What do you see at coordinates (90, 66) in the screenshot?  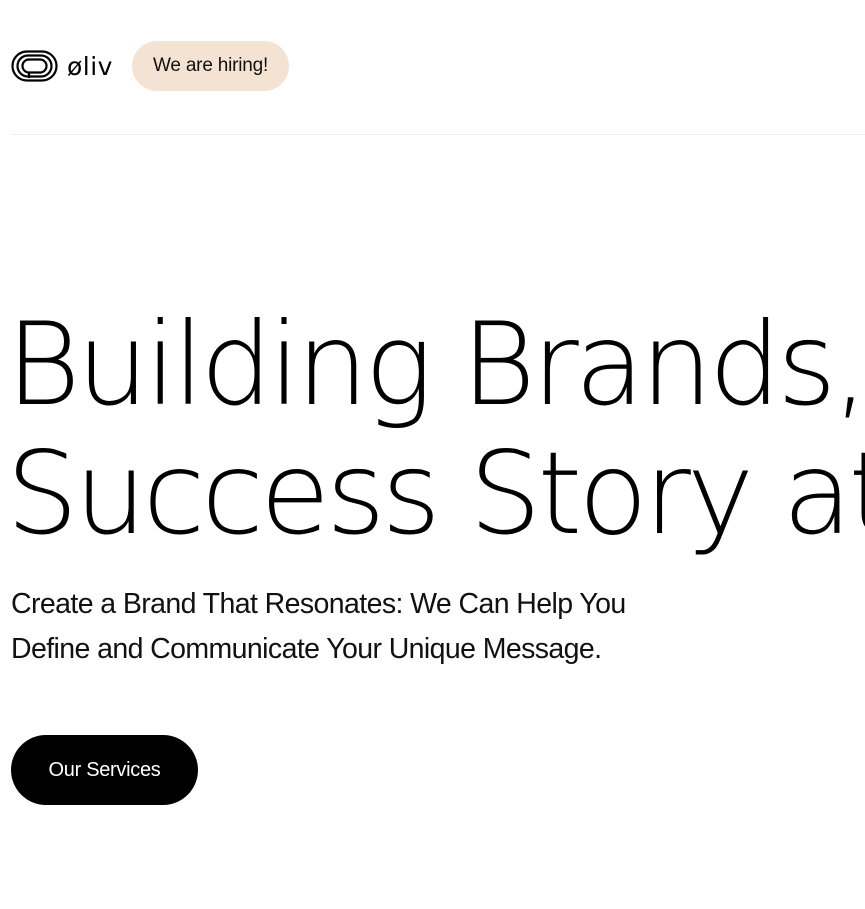 I see `brand-name: øliv` at bounding box center [90, 66].